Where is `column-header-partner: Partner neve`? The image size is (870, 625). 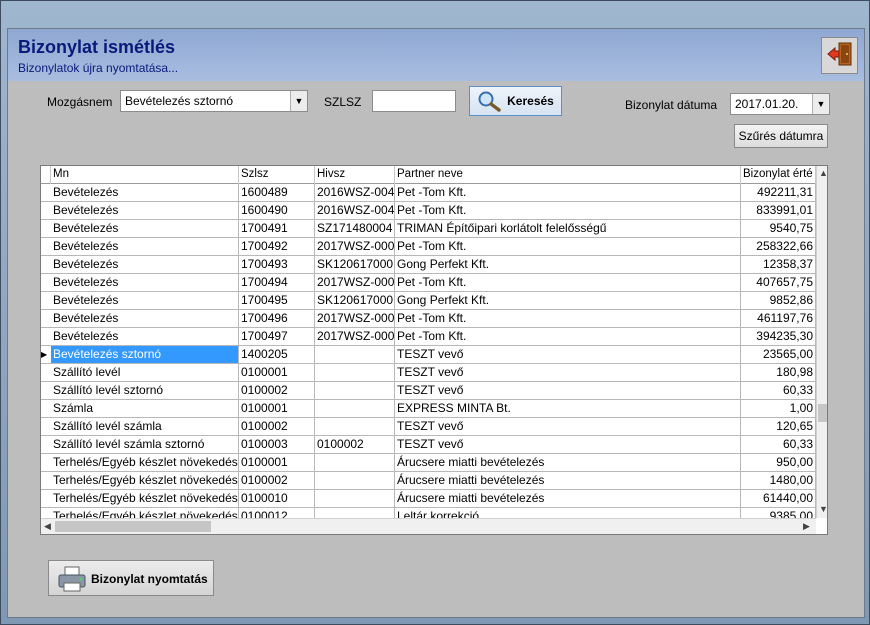
column-header-partner: Partner neve is located at coordinates (568, 175).